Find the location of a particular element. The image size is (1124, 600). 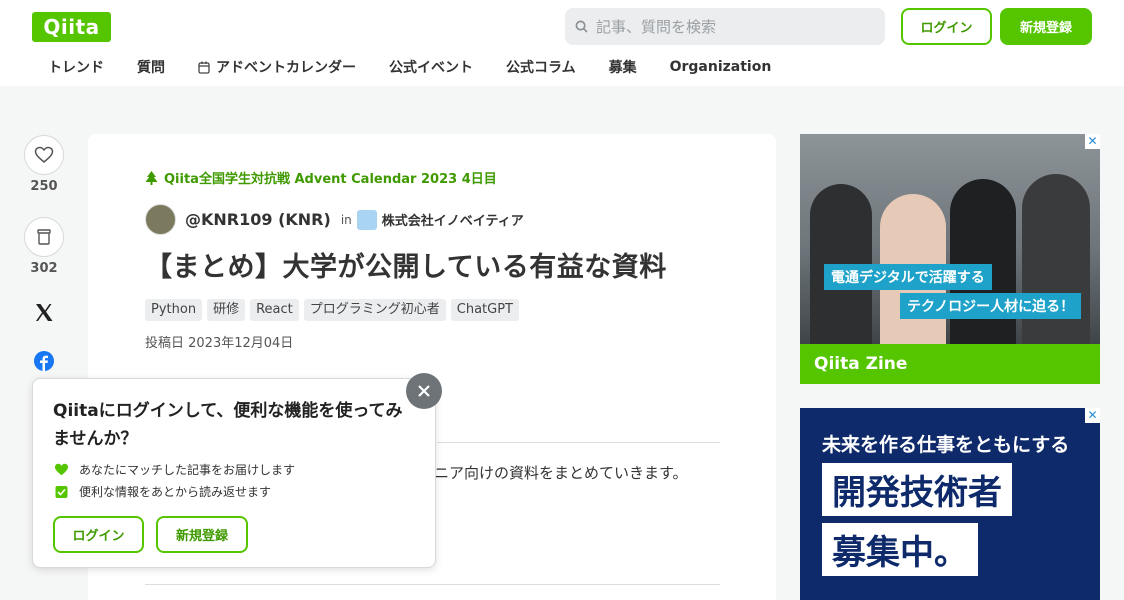

ad-caption-2: テクノロジー人材に迫る！ is located at coordinates (991, 306).